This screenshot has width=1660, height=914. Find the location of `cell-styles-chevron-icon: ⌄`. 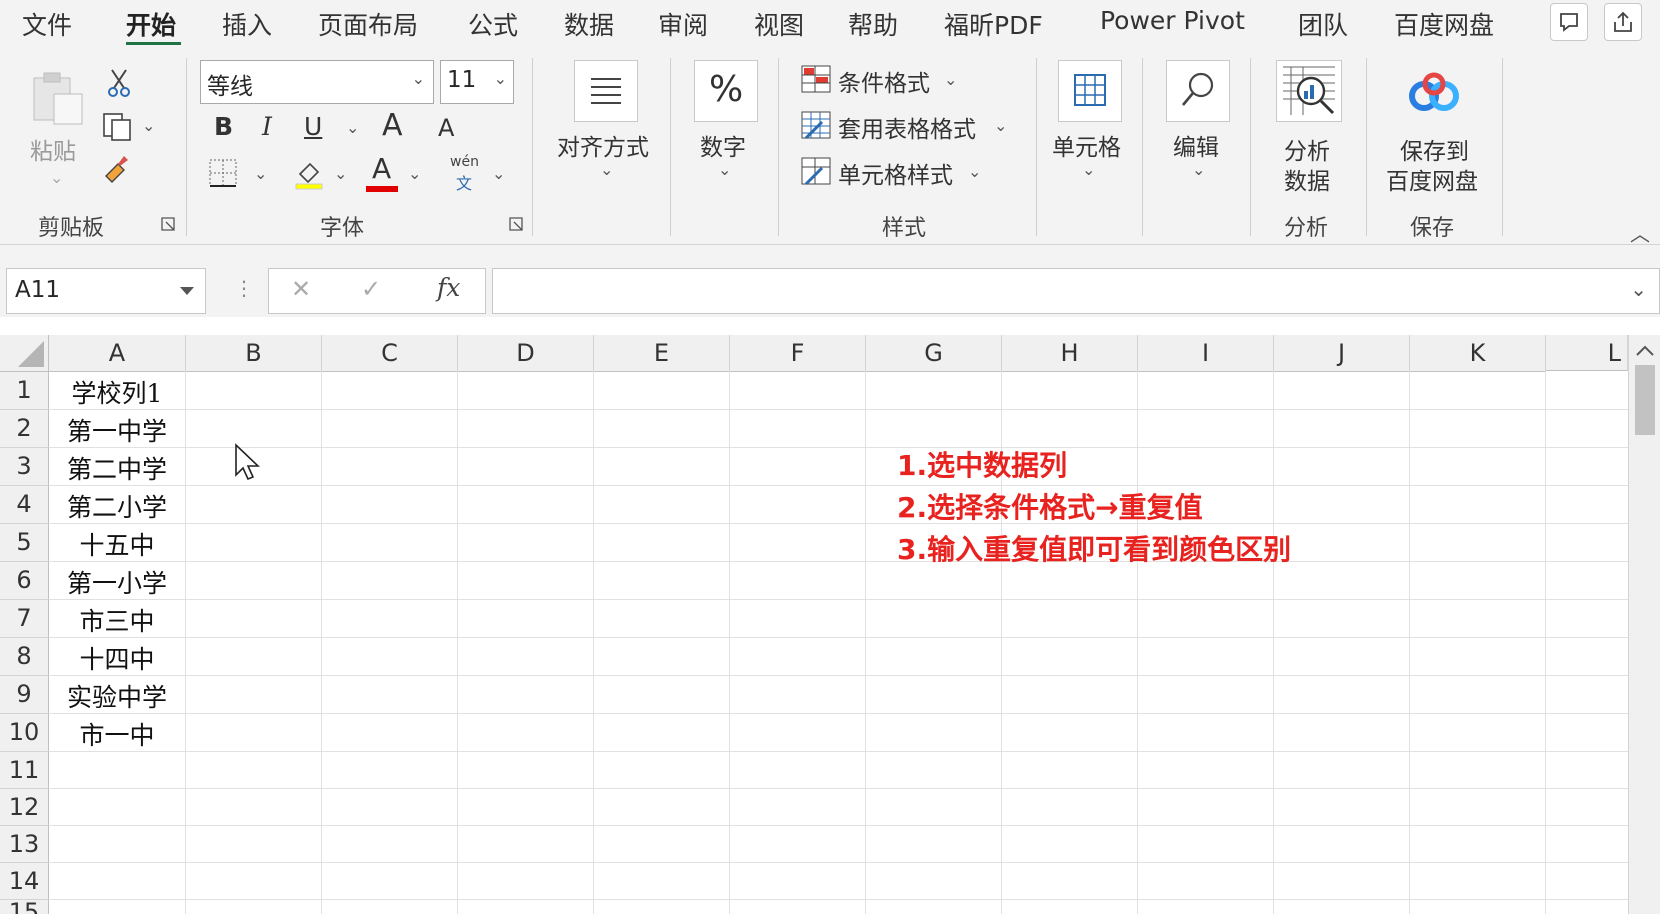

cell-styles-chevron-icon: ⌄ is located at coordinates (974, 171).